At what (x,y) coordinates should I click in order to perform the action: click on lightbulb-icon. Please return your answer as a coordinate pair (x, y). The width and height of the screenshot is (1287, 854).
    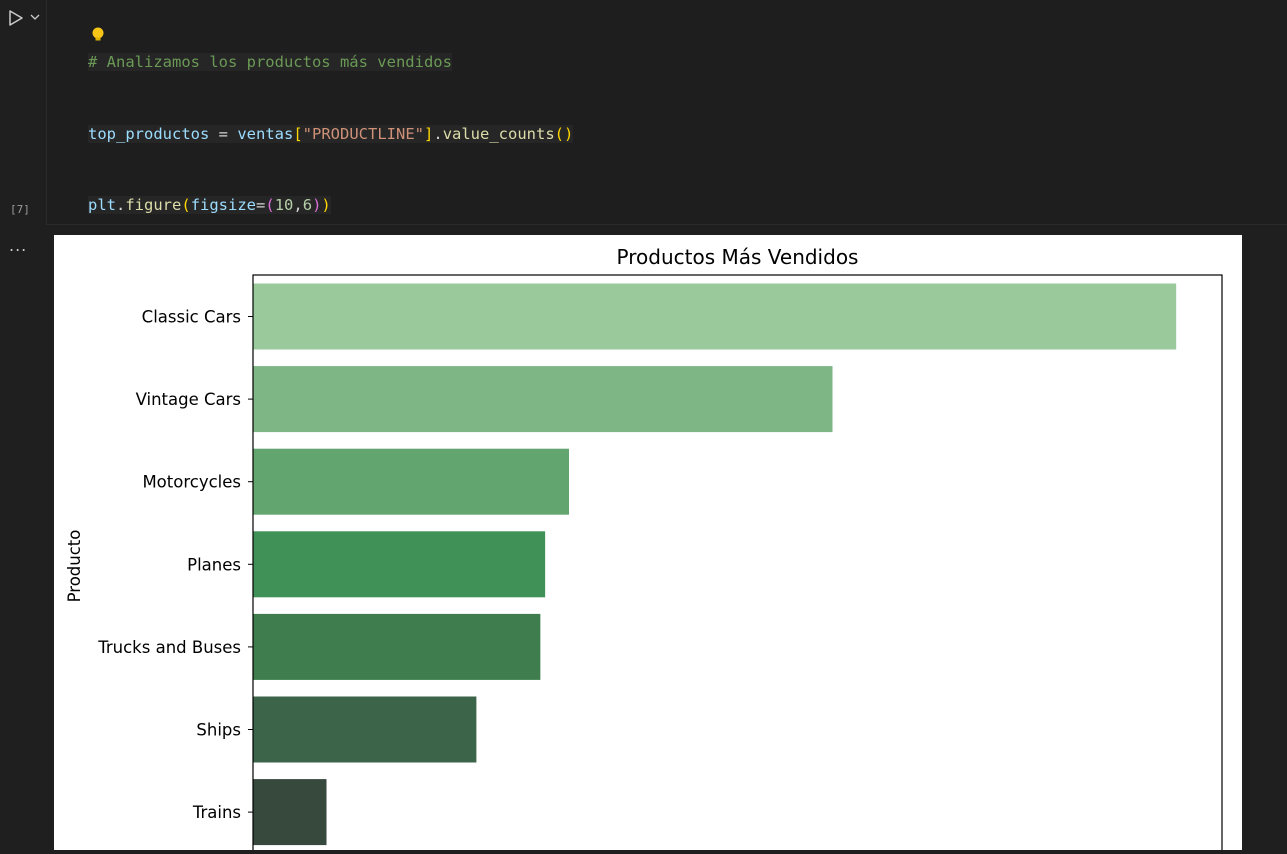
    Looking at the image, I should click on (98, 35).